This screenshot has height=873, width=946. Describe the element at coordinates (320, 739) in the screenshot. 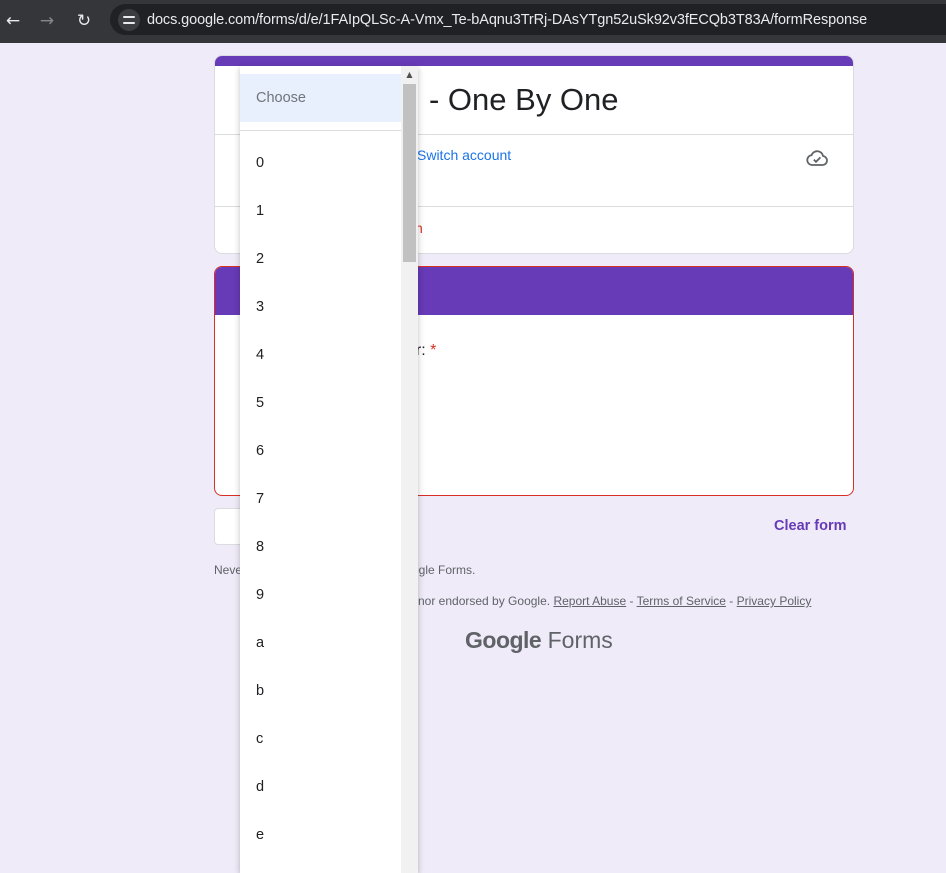

I see `dropdown-option: c` at that location.